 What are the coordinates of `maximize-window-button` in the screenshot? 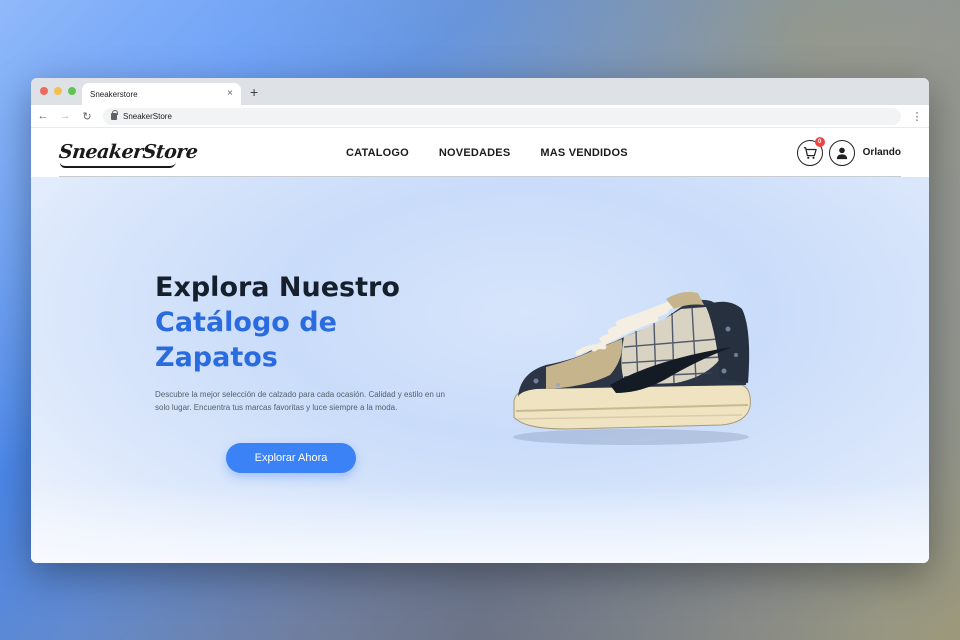 It's located at (72, 91).